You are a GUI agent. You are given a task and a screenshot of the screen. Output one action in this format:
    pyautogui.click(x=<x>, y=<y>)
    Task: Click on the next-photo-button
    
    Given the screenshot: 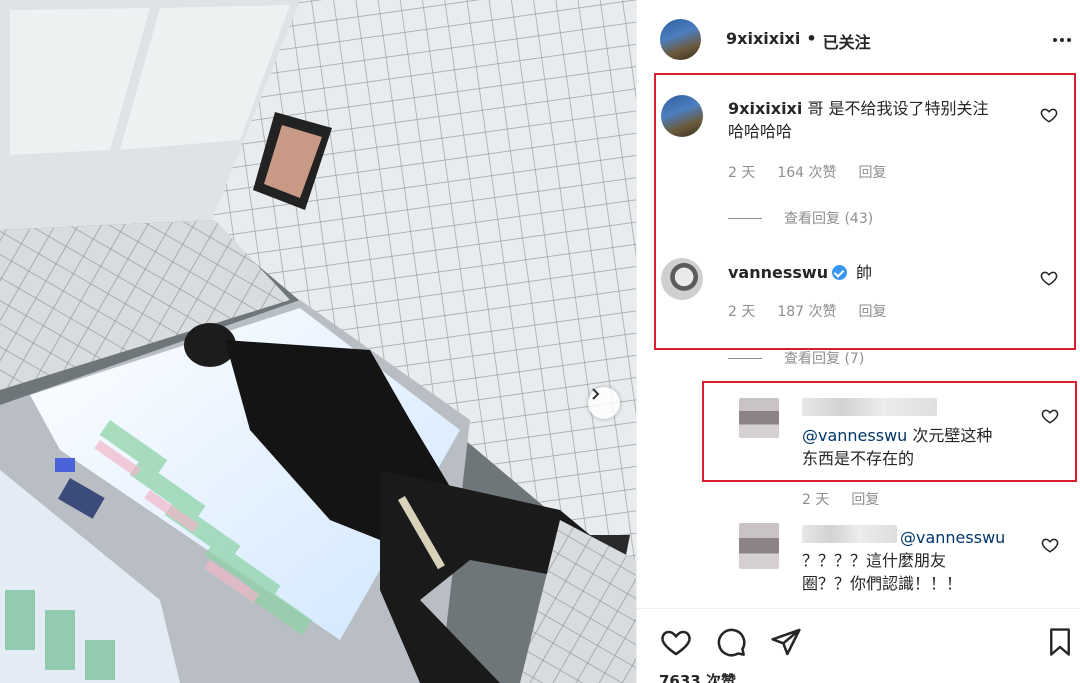 What is the action you would take?
    pyautogui.click(x=604, y=403)
    